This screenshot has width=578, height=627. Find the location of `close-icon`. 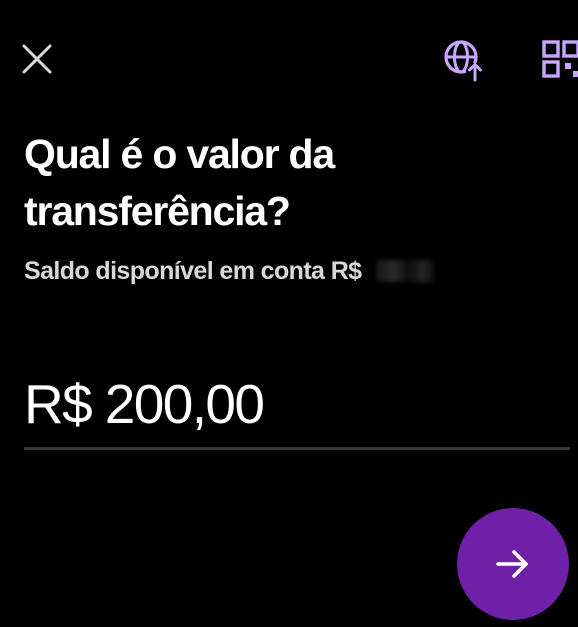

close-icon is located at coordinates (37, 59).